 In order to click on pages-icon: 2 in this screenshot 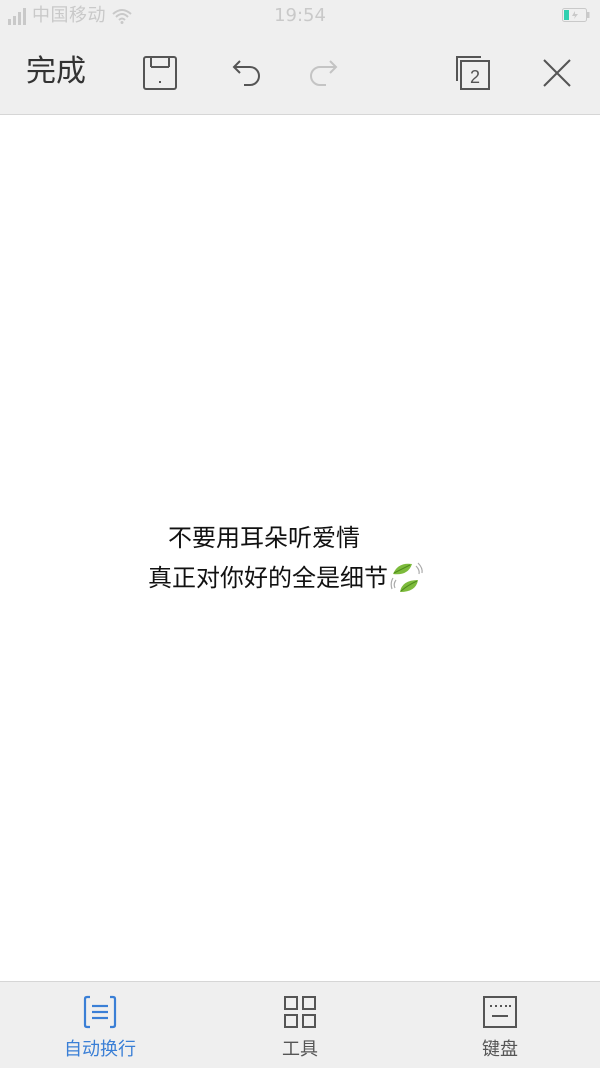, I will do `click(473, 73)`.